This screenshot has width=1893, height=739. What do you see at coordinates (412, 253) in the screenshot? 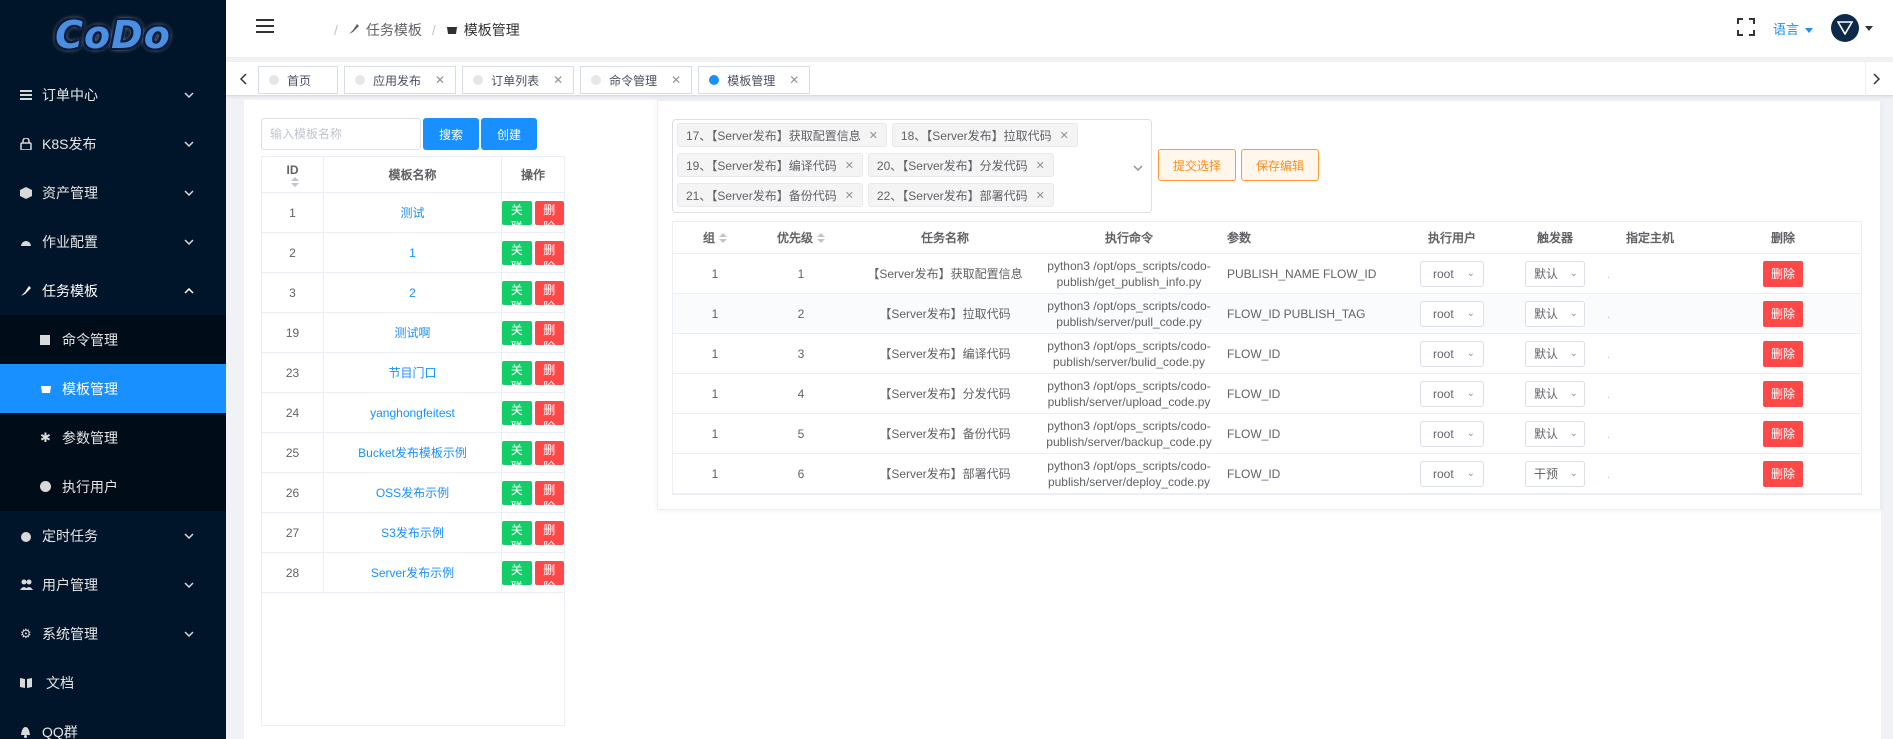
I see `template-name-link: 1` at bounding box center [412, 253].